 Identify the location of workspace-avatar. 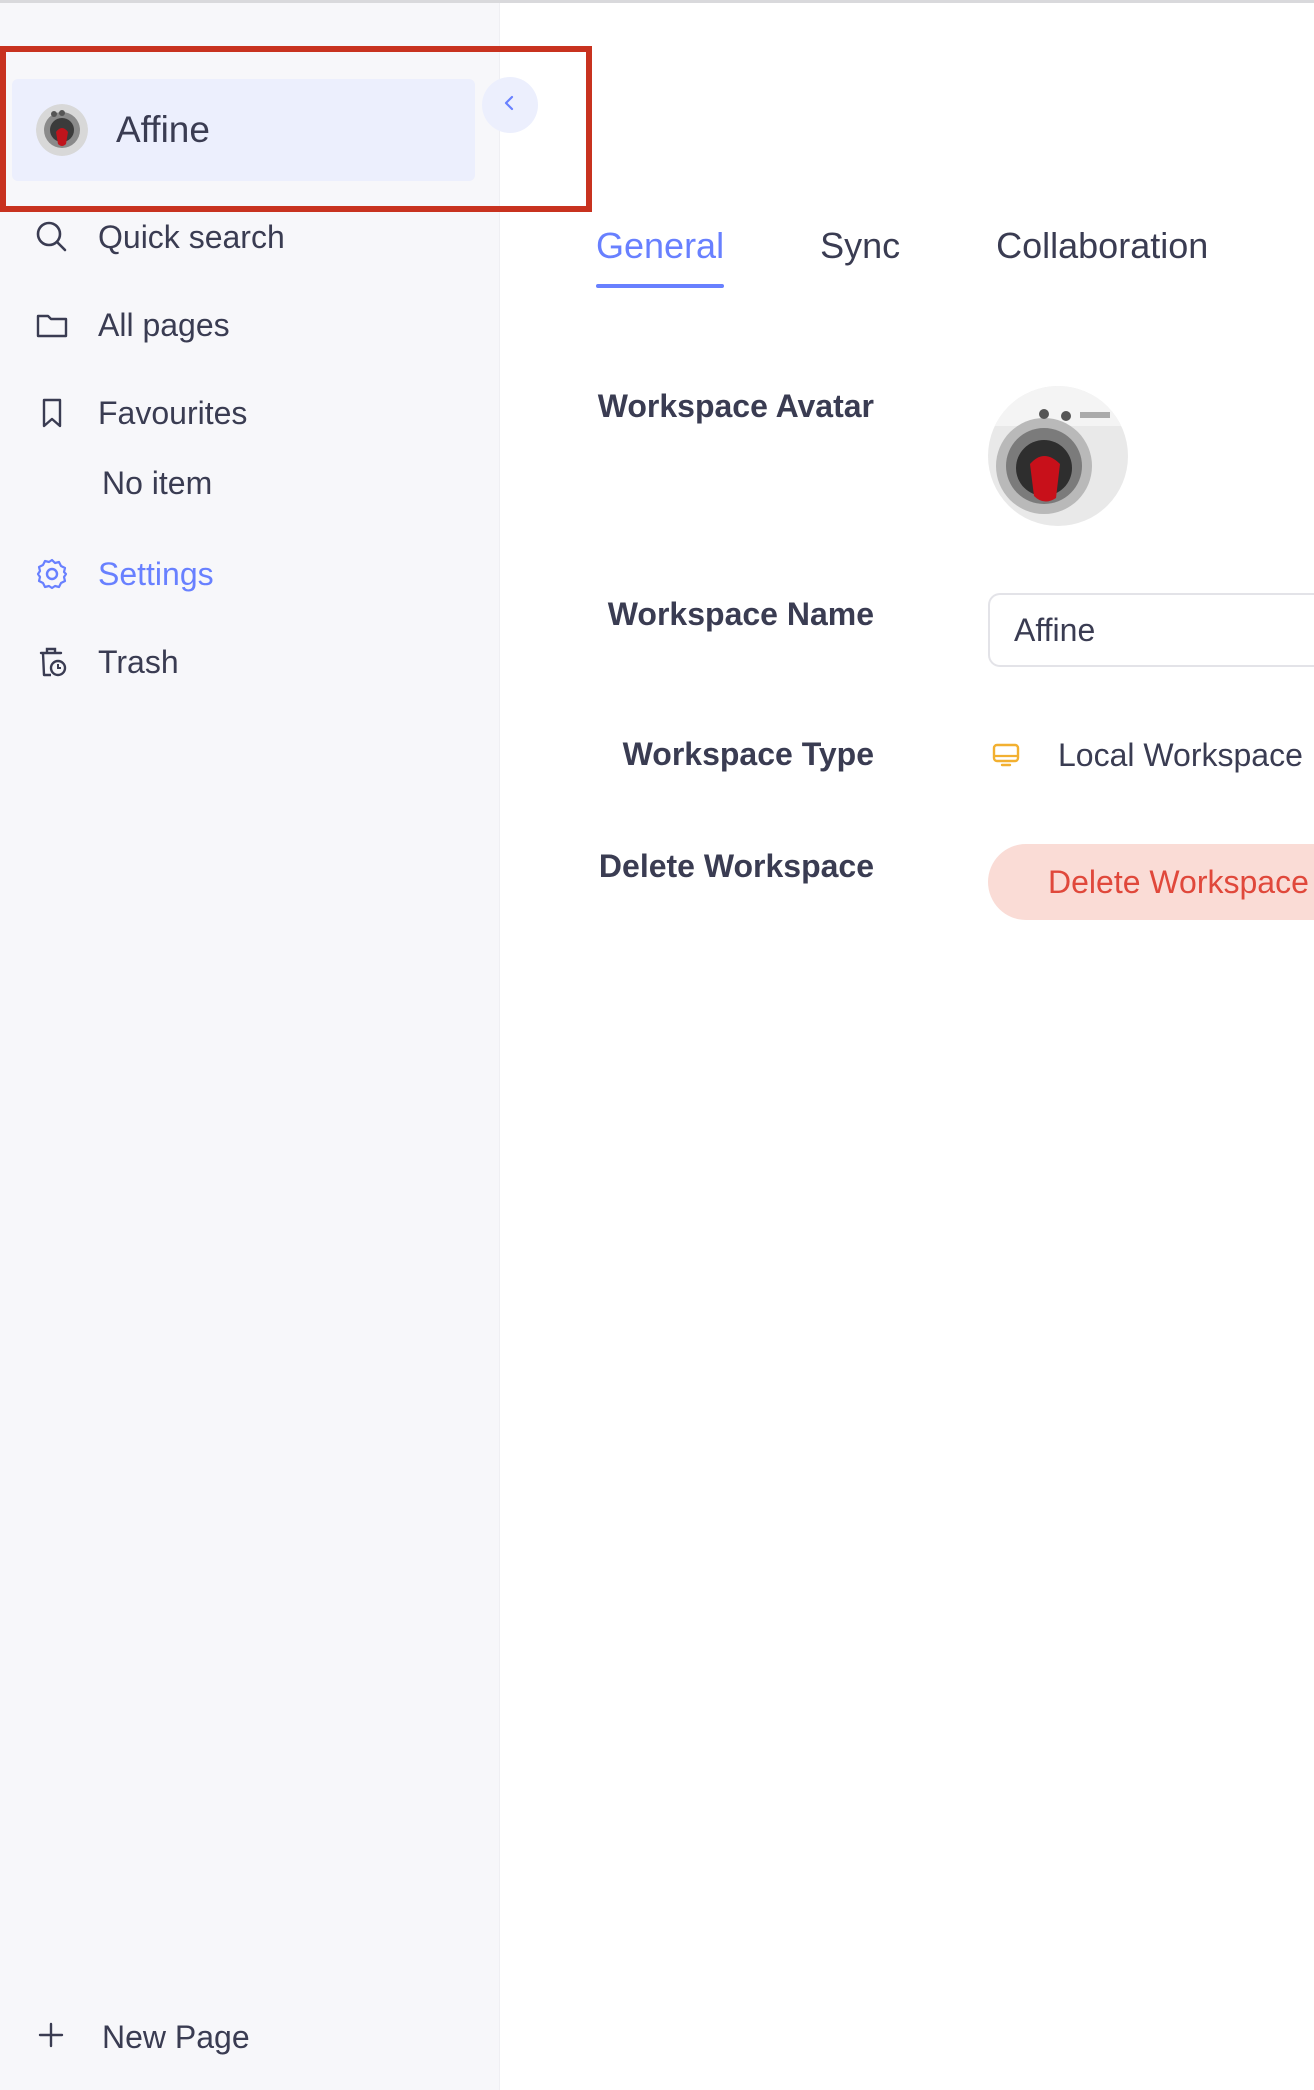
(1058, 456).